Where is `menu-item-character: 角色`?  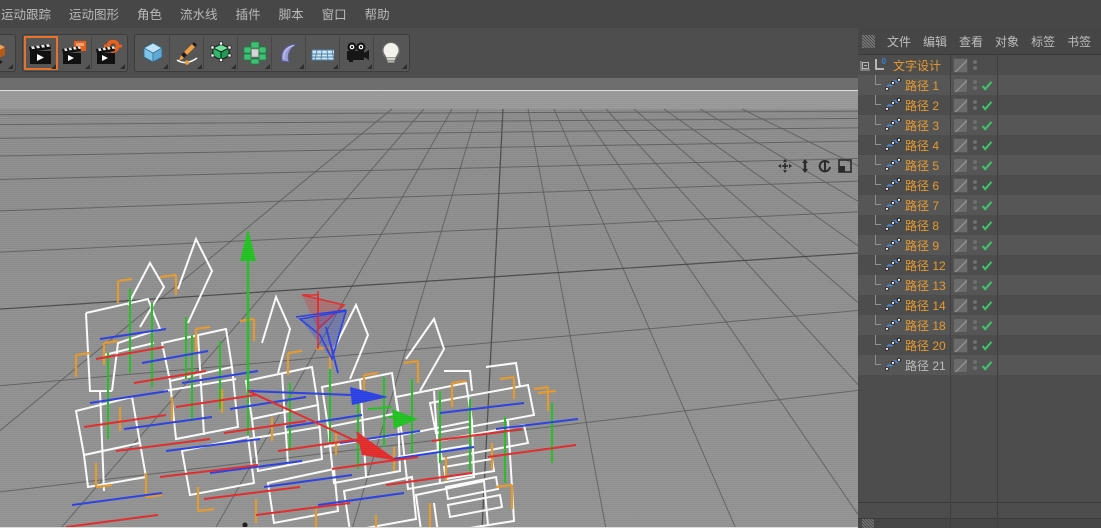
menu-item-character: 角色 is located at coordinates (149, 14).